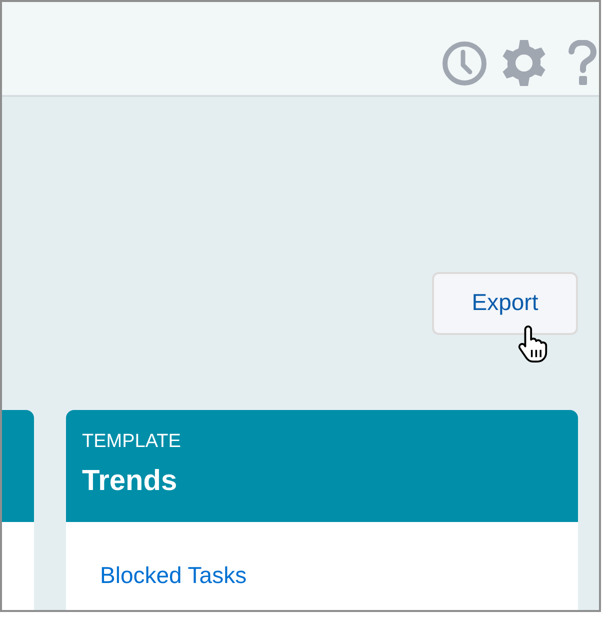 Image resolution: width=602 pixels, height=638 pixels. I want to click on help-icon, so click(582, 63).